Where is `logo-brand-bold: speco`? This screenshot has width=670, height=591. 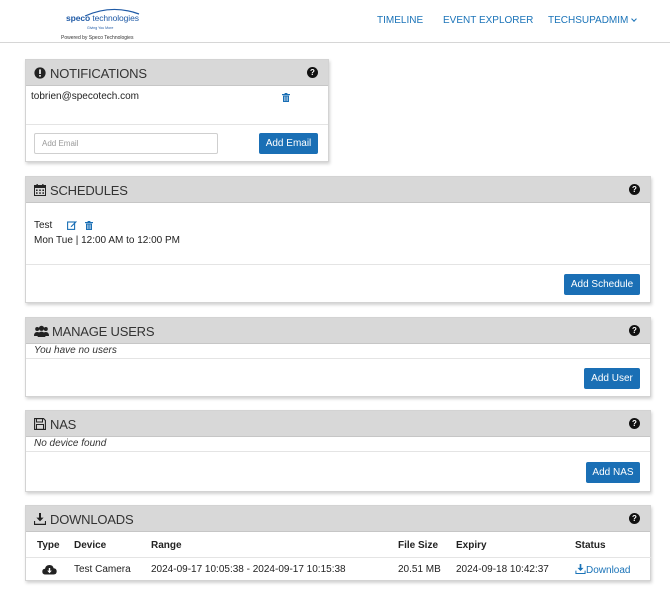 logo-brand-bold: speco is located at coordinates (78, 18).